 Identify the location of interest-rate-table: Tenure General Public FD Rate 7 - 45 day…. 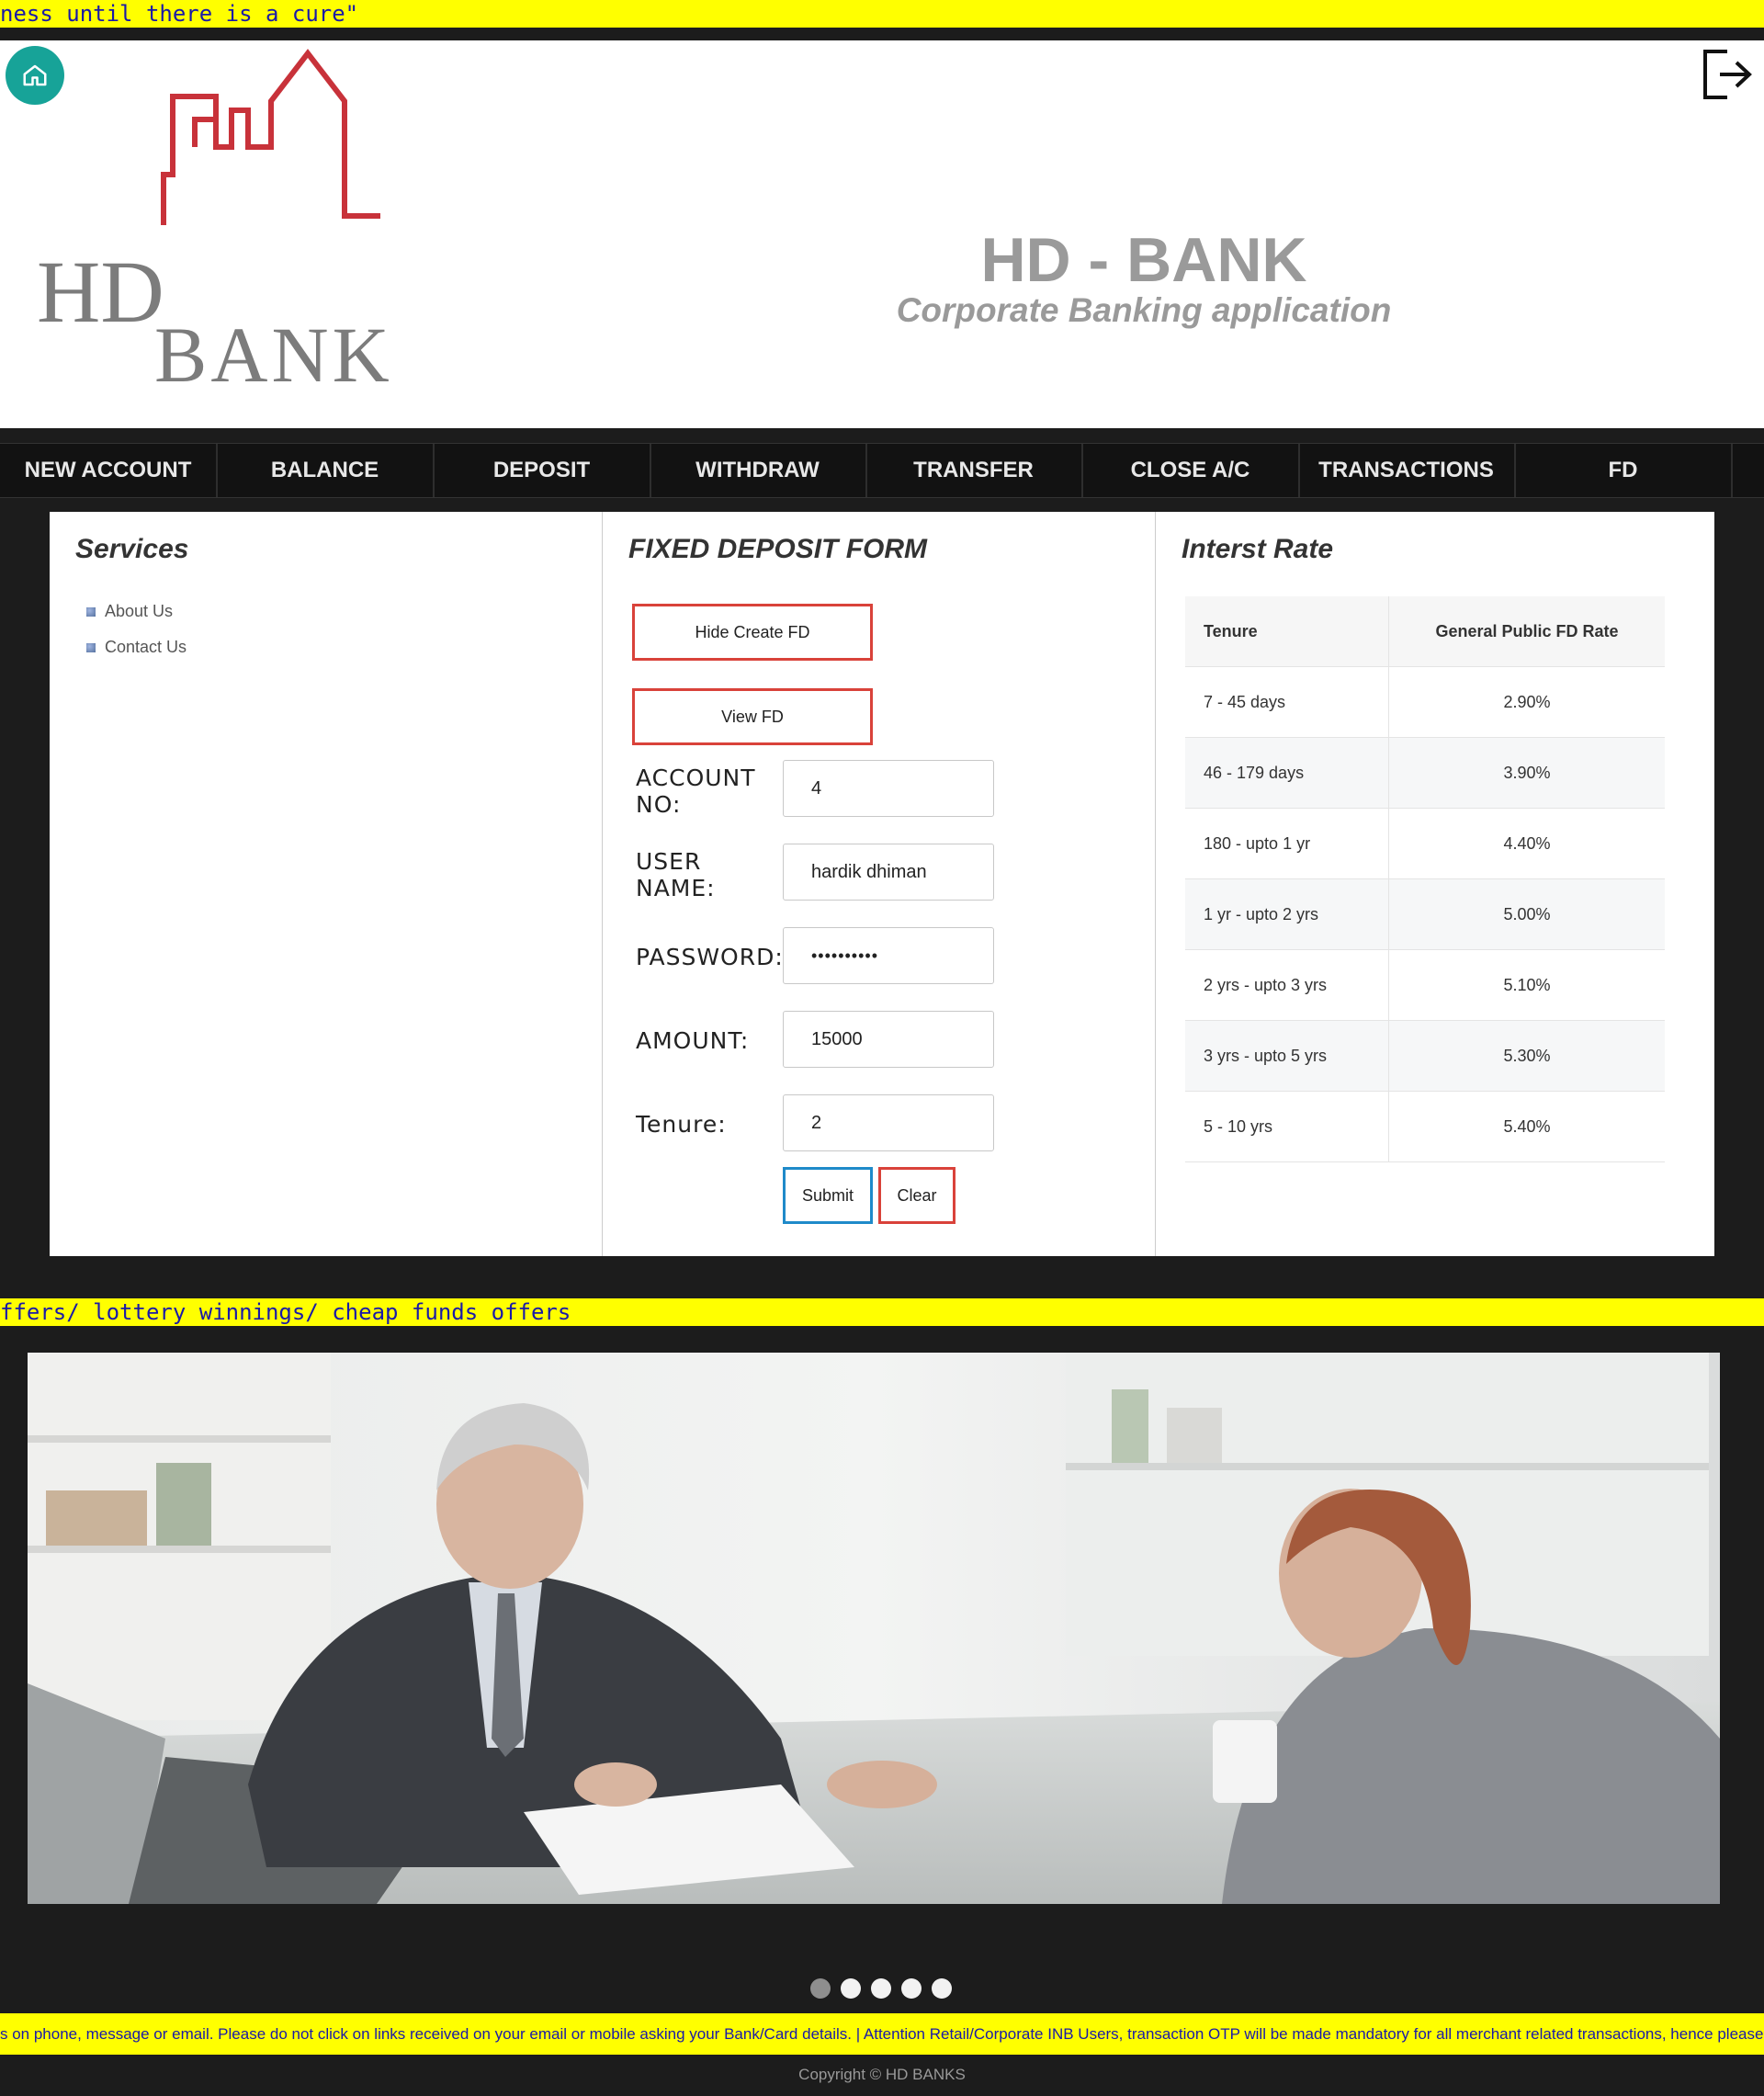
(1425, 879).